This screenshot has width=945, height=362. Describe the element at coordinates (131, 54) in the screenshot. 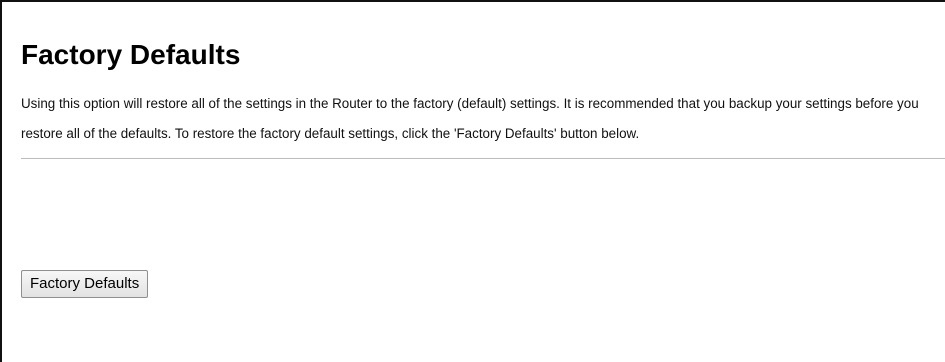

I see `page-title: Factory Defaults` at that location.